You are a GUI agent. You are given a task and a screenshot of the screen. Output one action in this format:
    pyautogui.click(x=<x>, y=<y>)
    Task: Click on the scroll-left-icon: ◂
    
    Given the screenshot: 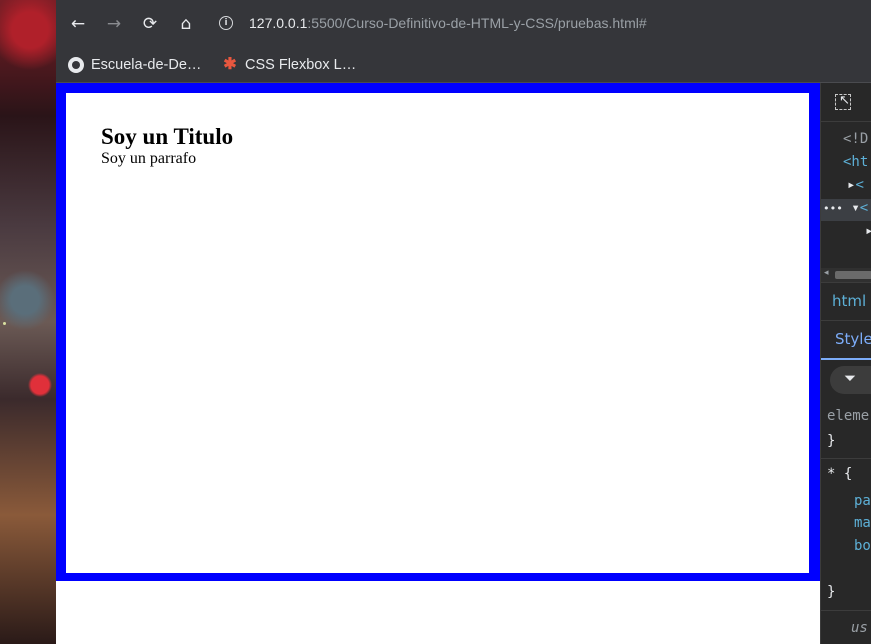 What is the action you would take?
    pyautogui.click(x=826, y=273)
    